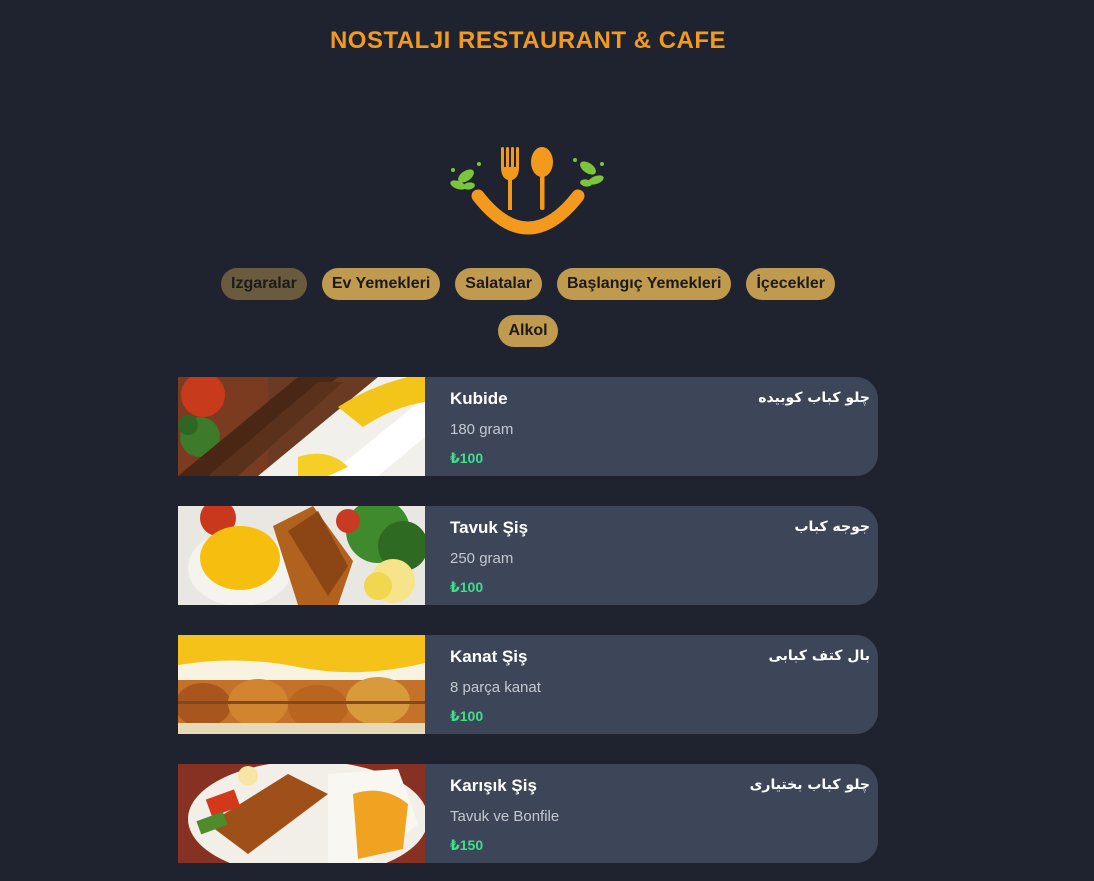 The image size is (1094, 881). I want to click on kubide-photo, so click(301, 426).